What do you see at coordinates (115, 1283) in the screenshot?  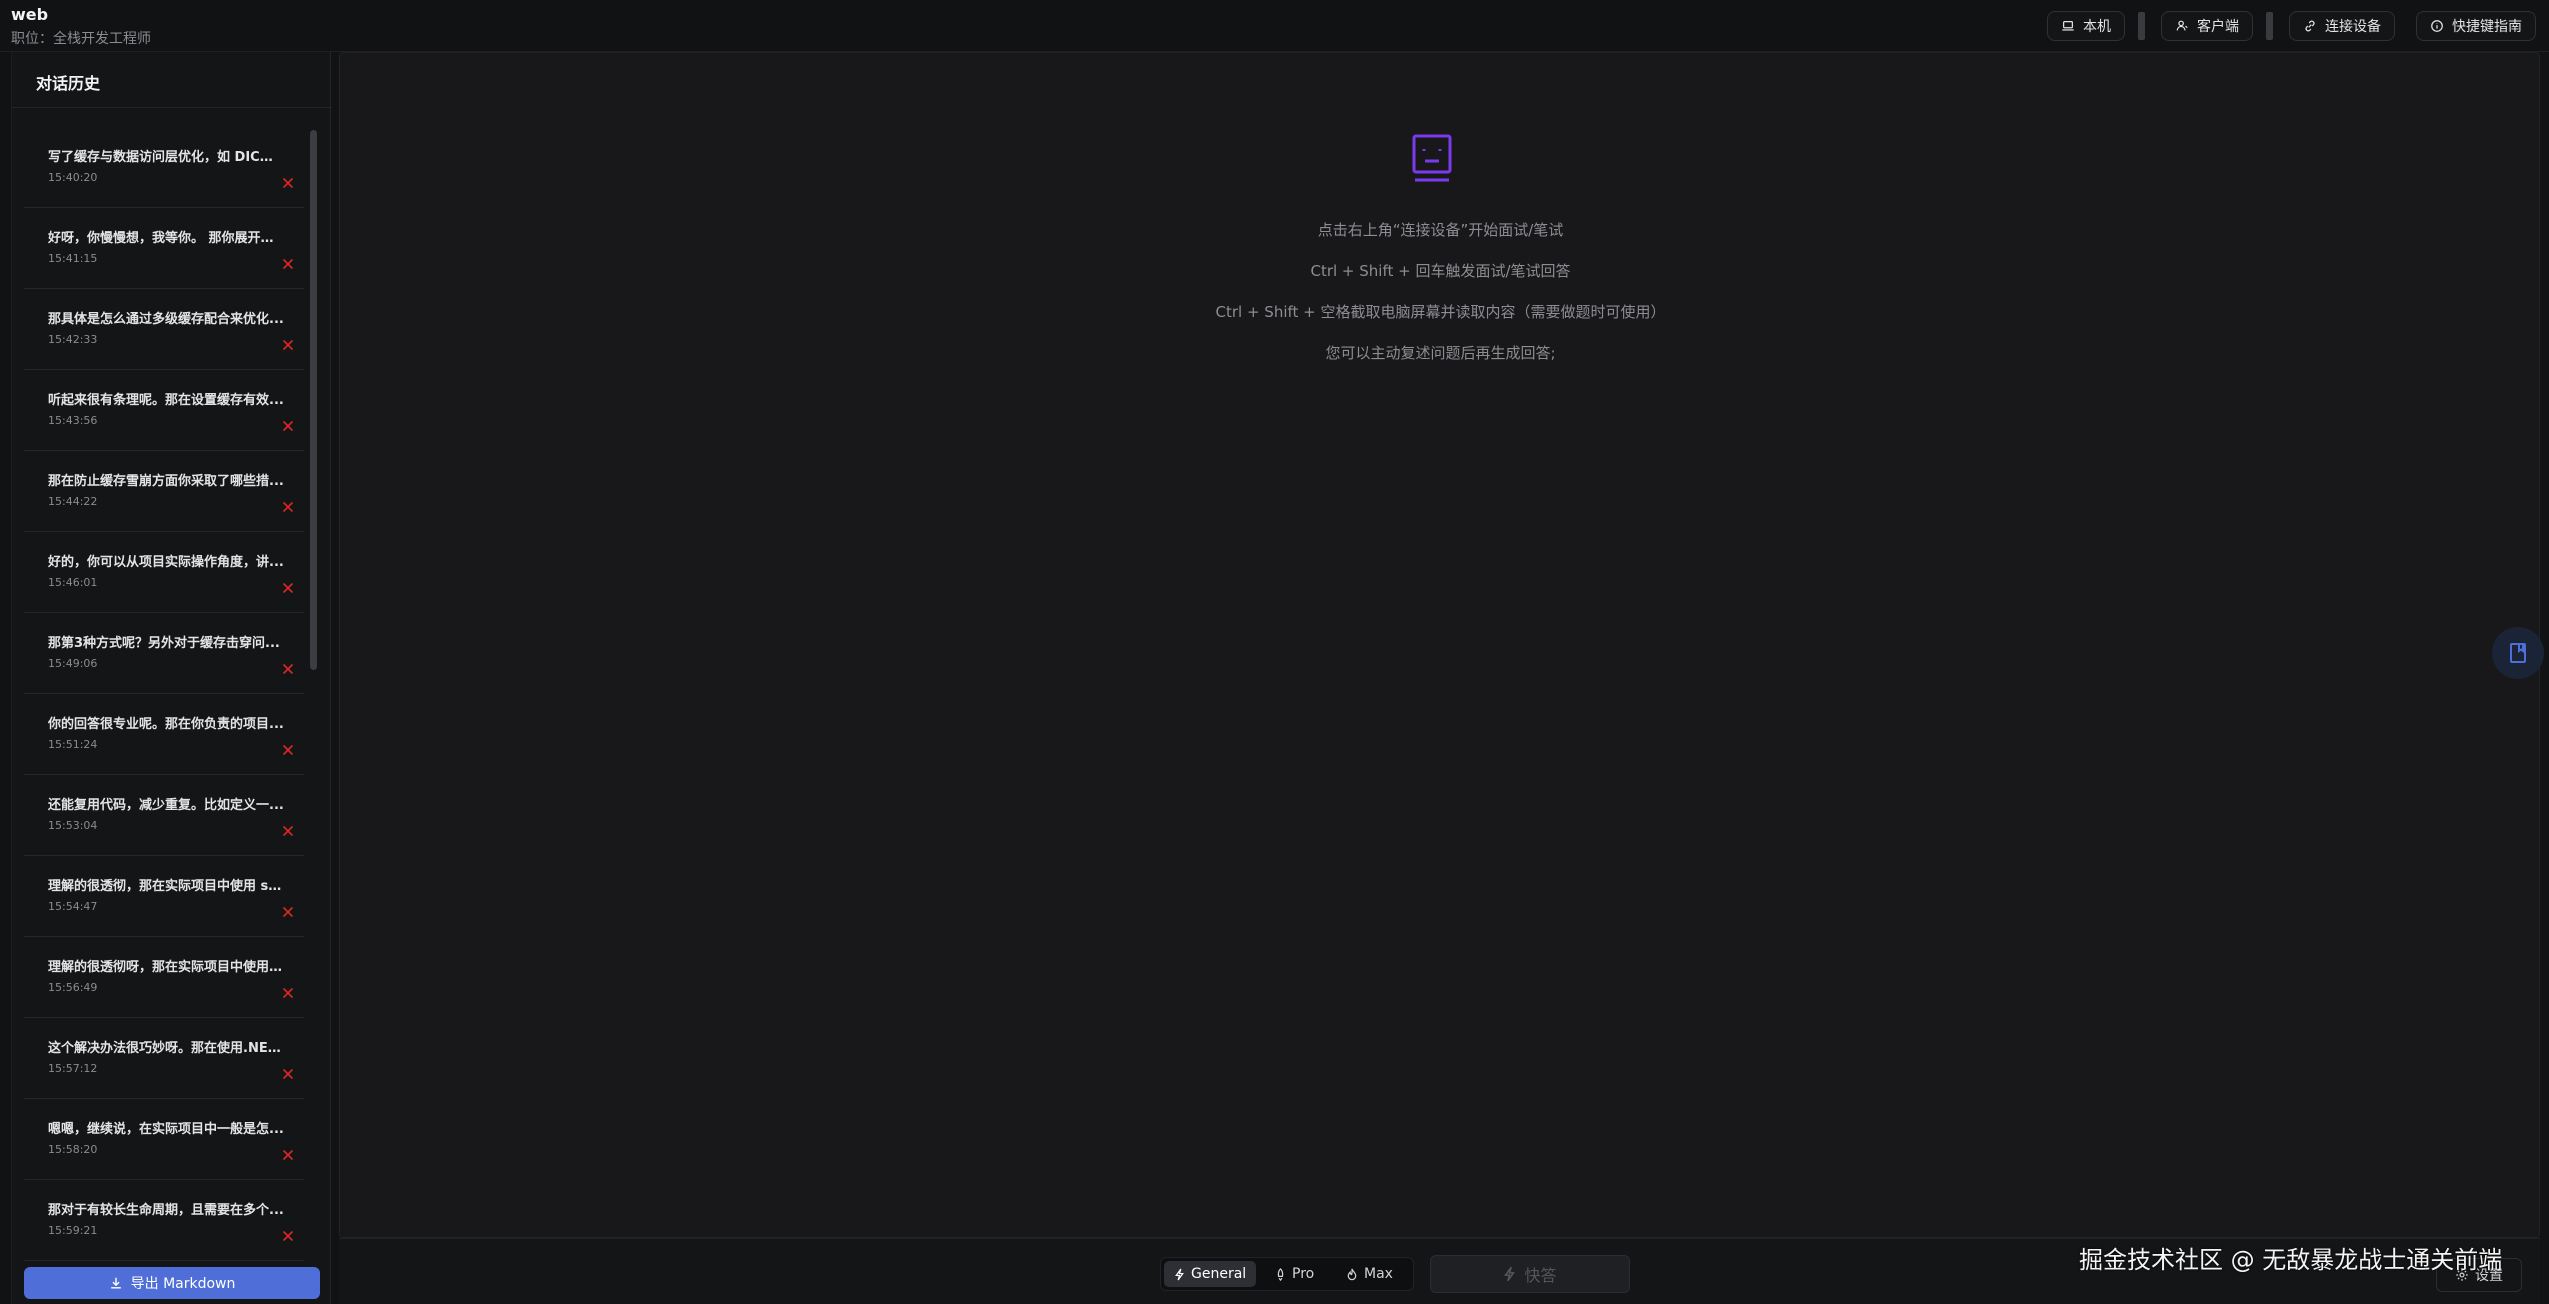 I see `download-icon` at bounding box center [115, 1283].